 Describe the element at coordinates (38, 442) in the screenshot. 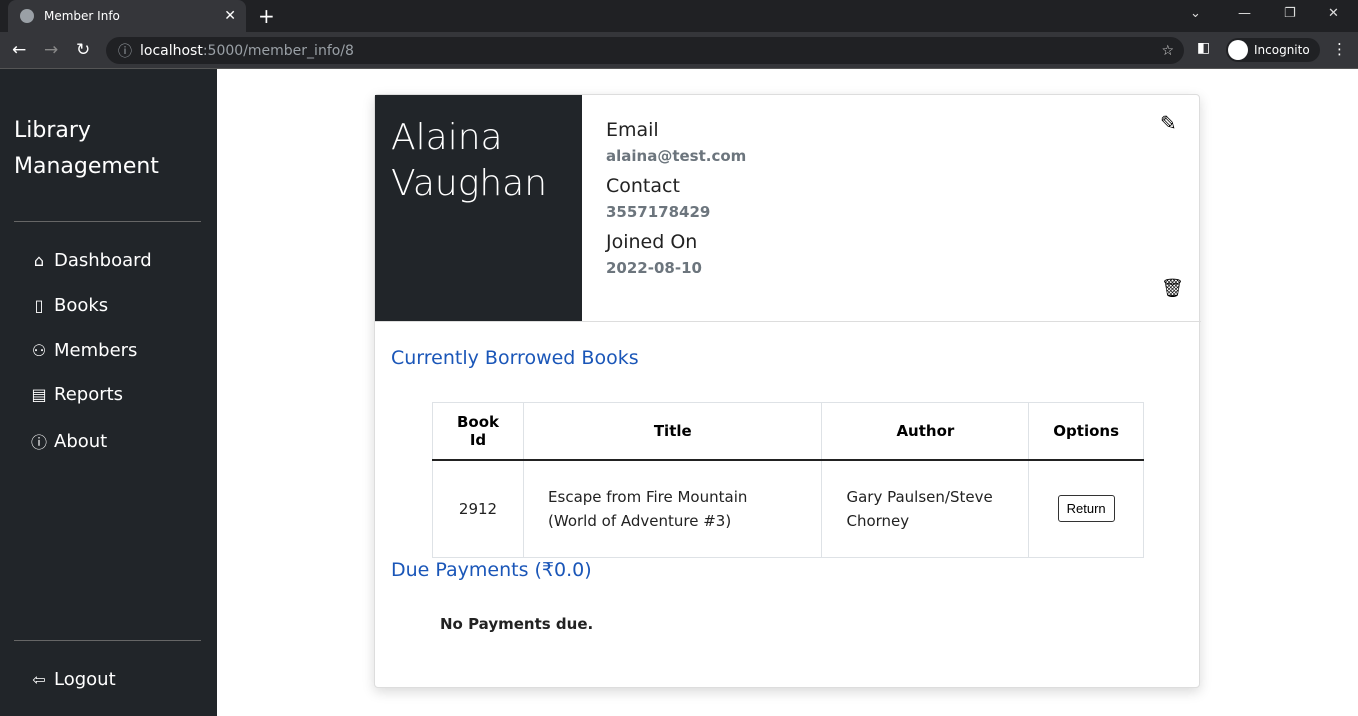

I see `info-circle-icon: ⓘ` at that location.